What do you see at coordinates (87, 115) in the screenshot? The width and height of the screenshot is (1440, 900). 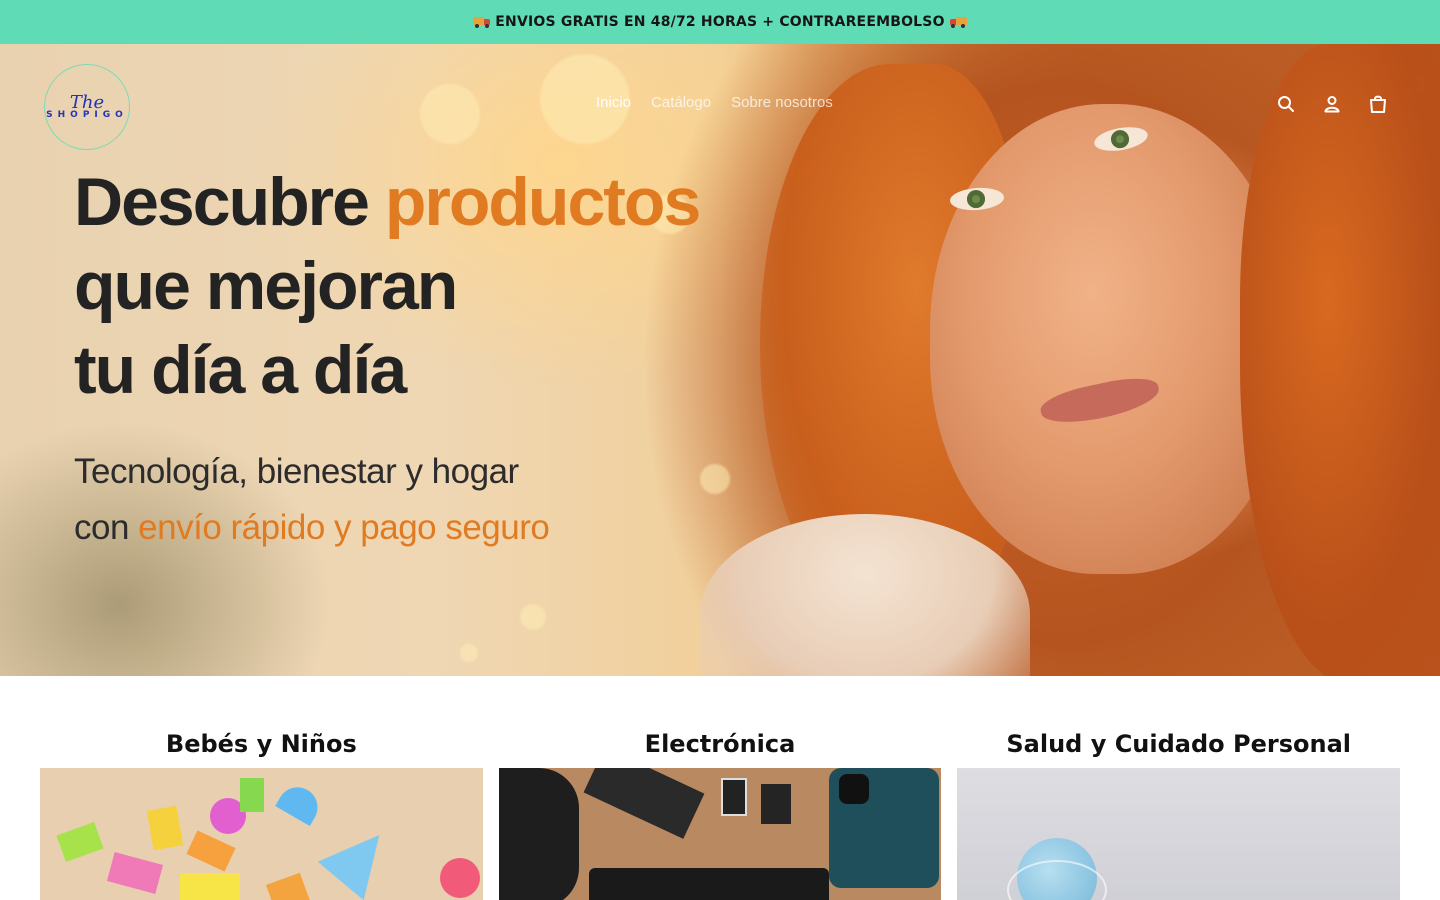 I see `logo-word: SHOPIGO` at bounding box center [87, 115].